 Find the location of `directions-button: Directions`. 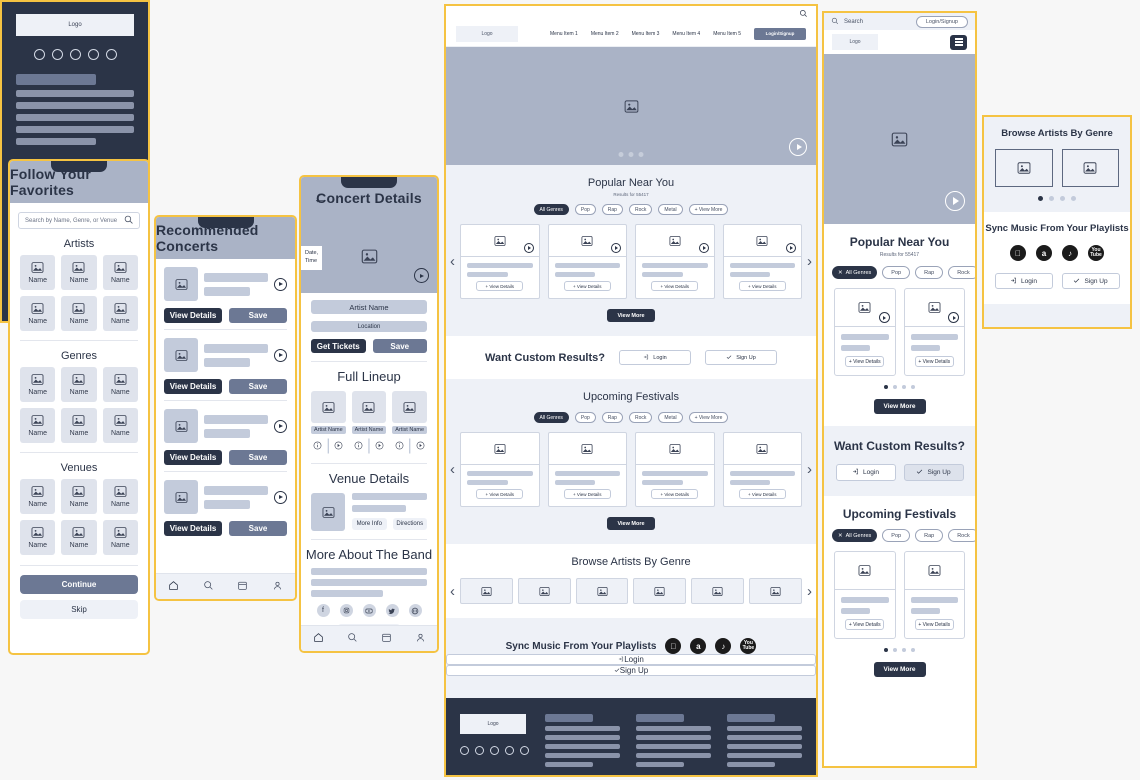

directions-button: Directions is located at coordinates (409, 524).